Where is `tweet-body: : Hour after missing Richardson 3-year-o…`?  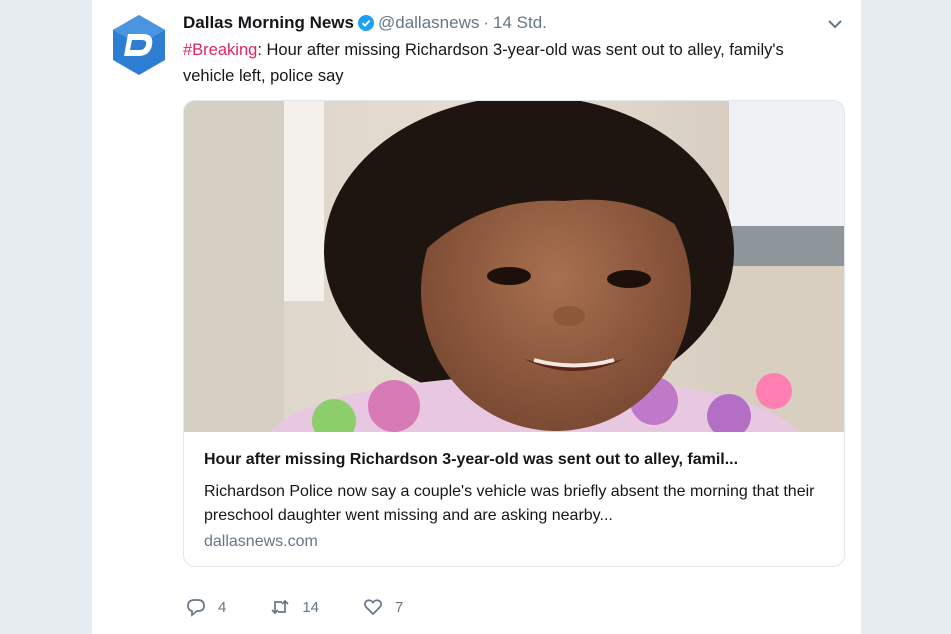 tweet-body: : Hour after missing Richardson 3-year-o… is located at coordinates (483, 63).